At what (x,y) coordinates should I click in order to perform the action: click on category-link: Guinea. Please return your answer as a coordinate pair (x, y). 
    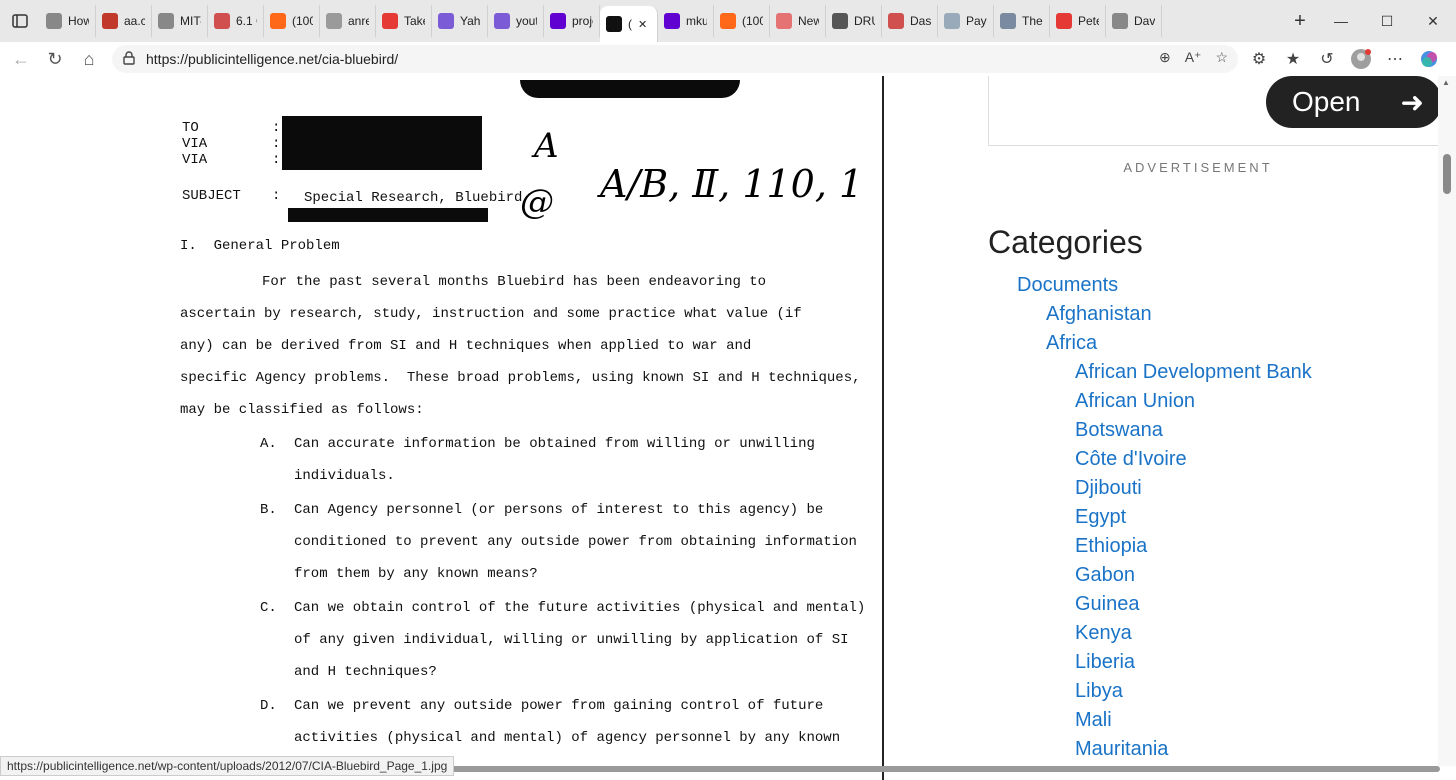
    Looking at the image, I should click on (1107, 604).